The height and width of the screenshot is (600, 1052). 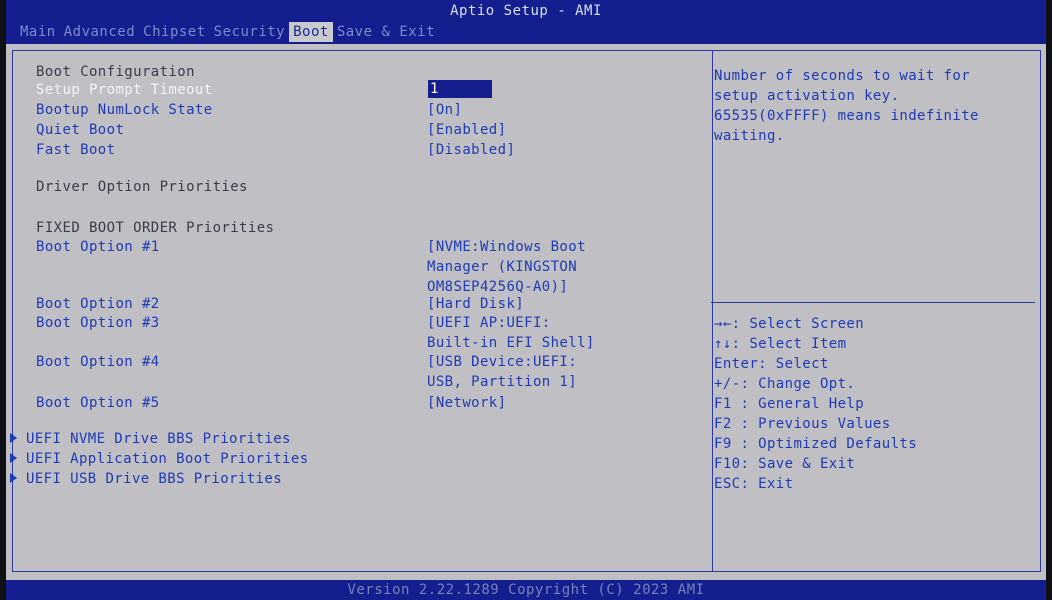 I want to click on key-hint: F10: Save & Exit, so click(x=785, y=464).